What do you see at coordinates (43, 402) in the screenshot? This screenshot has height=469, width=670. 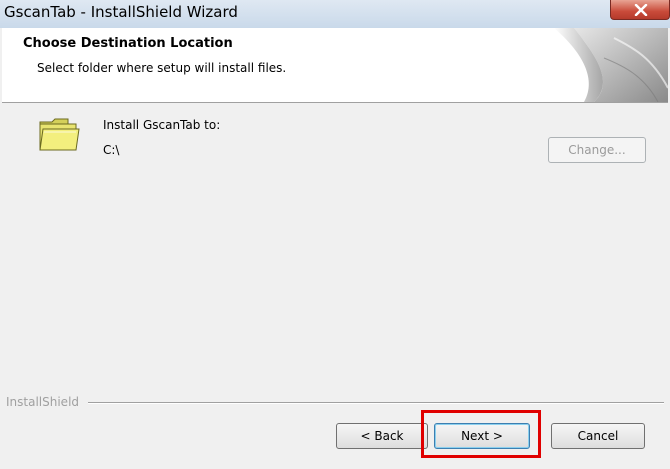 I see `installshield-brand: InstallShield` at bounding box center [43, 402].